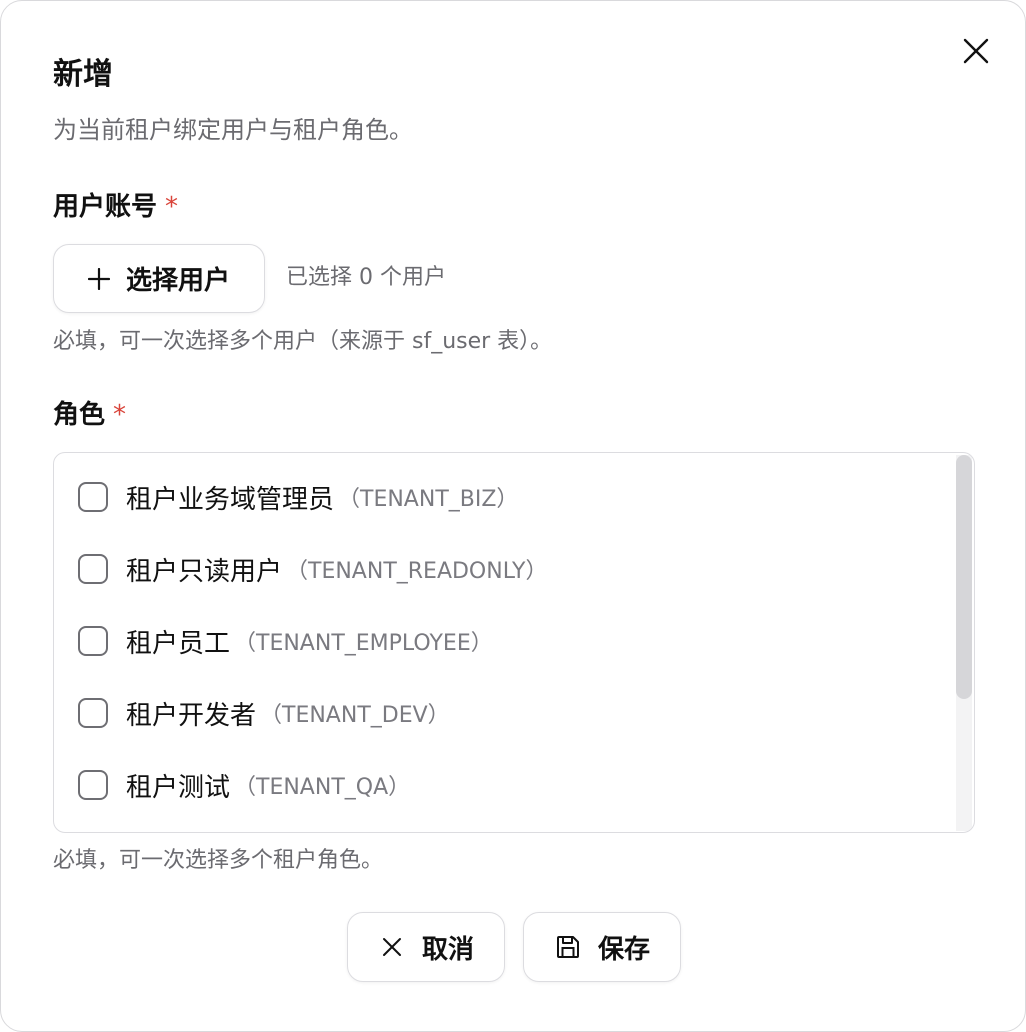 The image size is (1026, 1032). What do you see at coordinates (417, 571) in the screenshot?
I see `role-option-code: （TENANT_READONLY）` at bounding box center [417, 571].